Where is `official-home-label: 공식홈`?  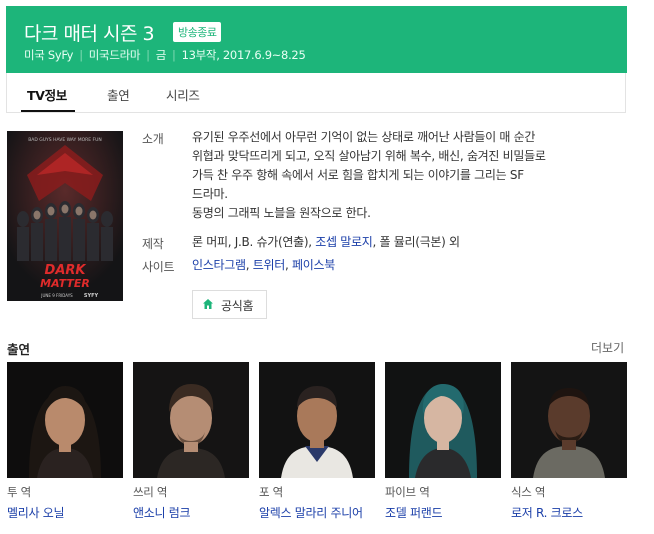 official-home-label: 공식홈 is located at coordinates (237, 306).